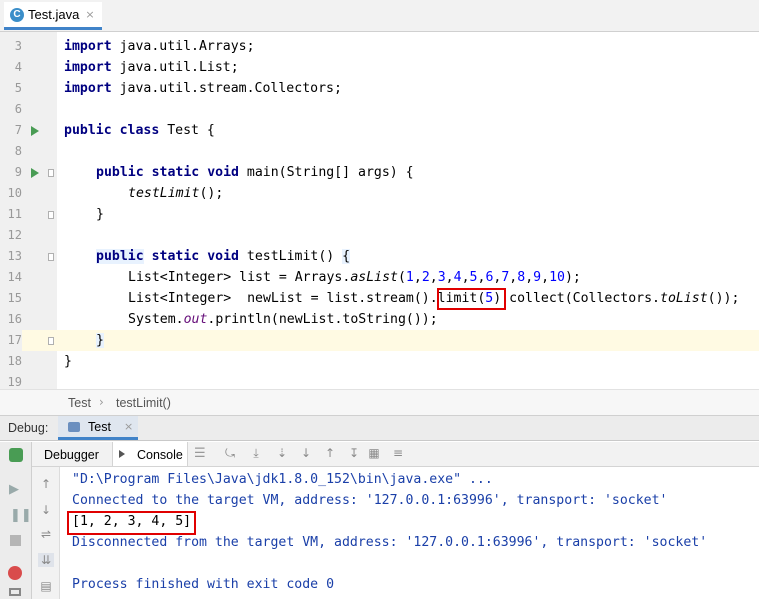 Image resolution: width=759 pixels, height=599 pixels. I want to click on java-class-icon: C, so click(17, 14).